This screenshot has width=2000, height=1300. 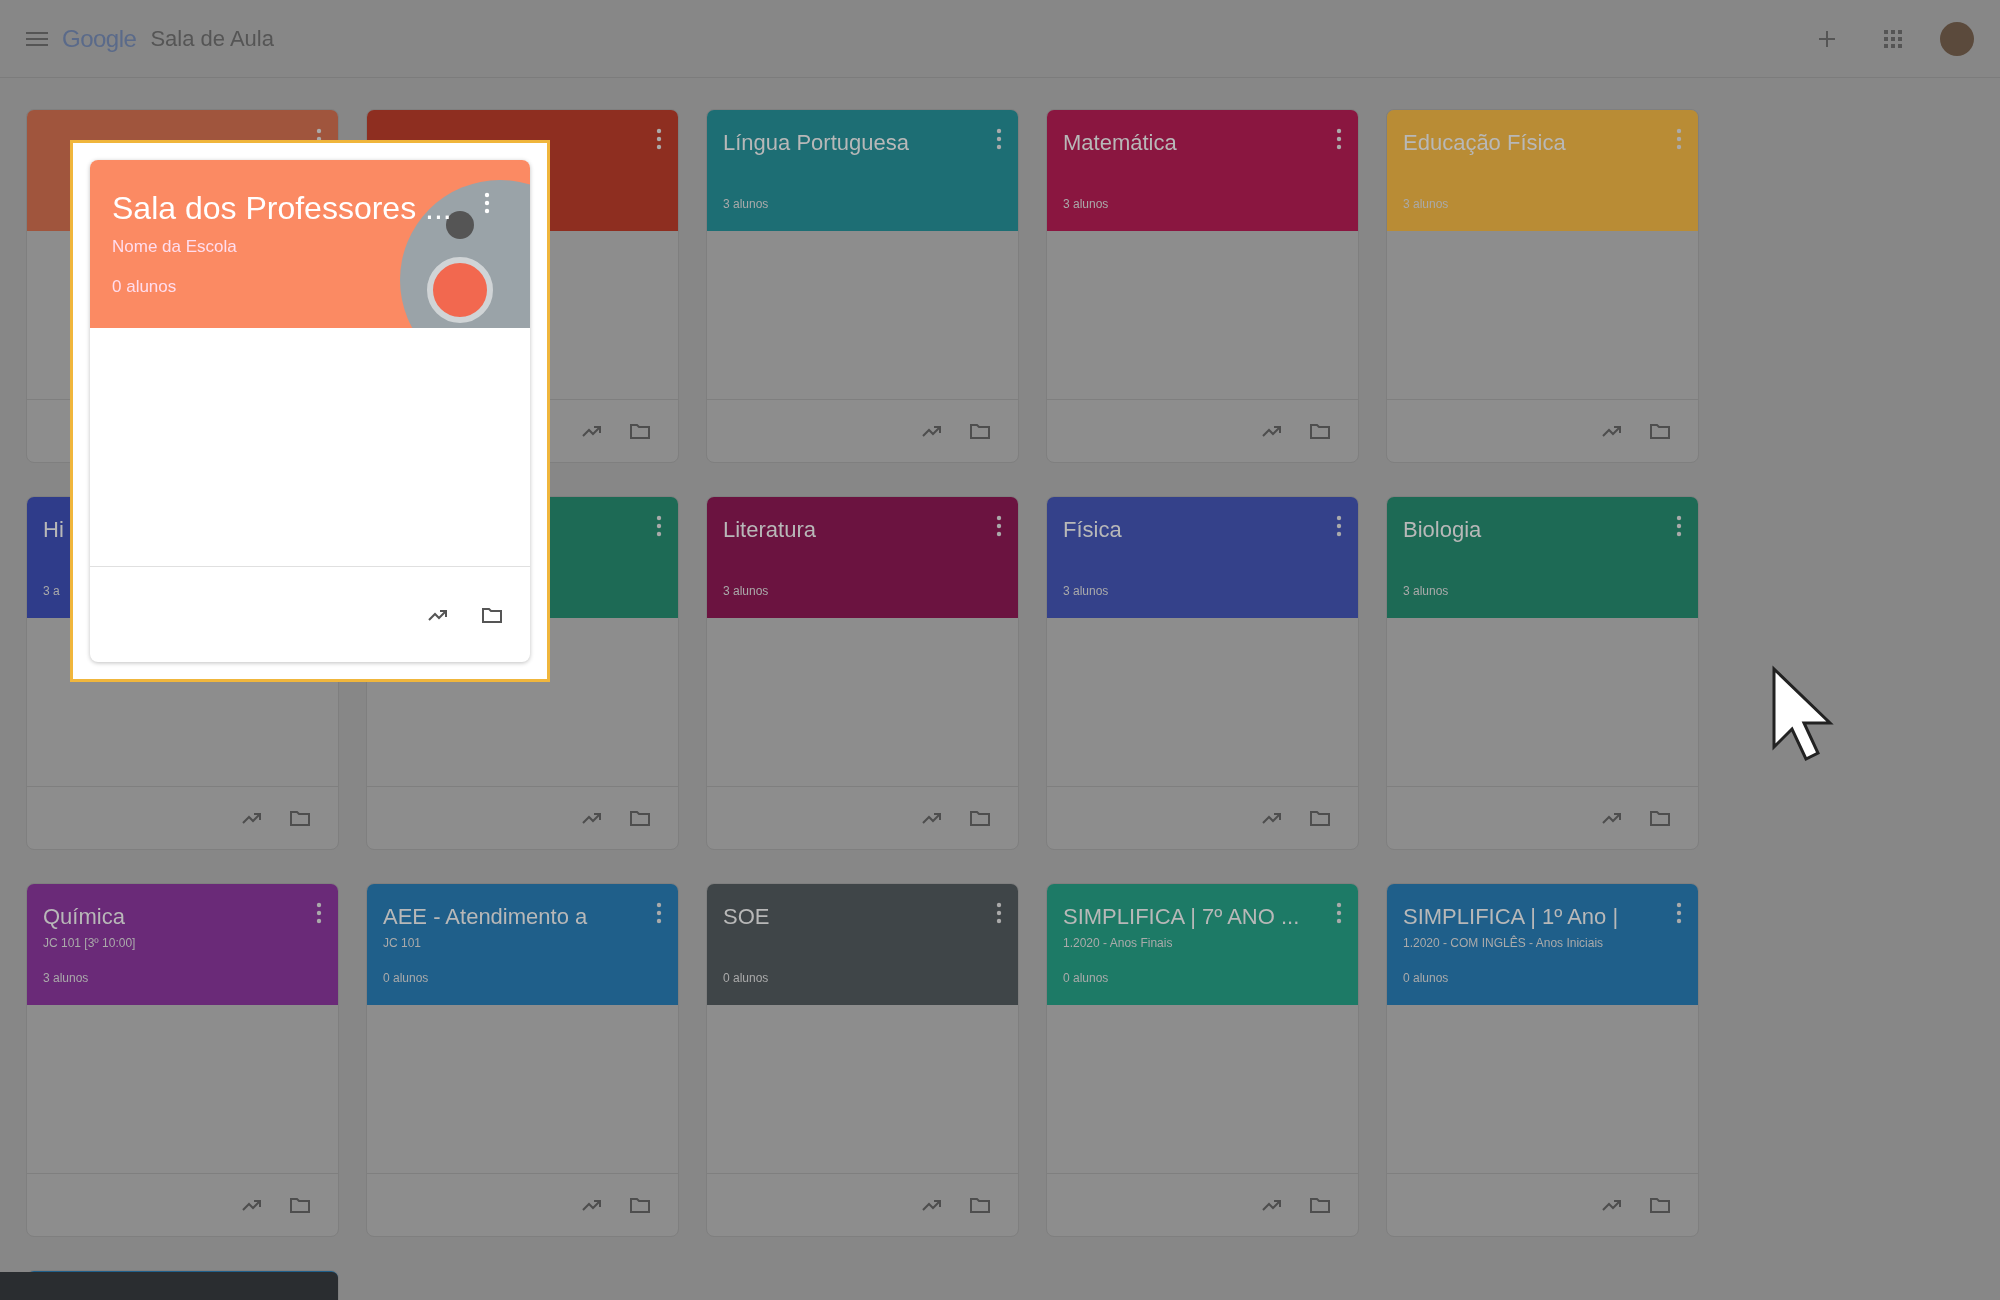 I want to click on class-card: Sala dos Professores ... Nome da Escola 0 alunos, so click(x=310, y=411).